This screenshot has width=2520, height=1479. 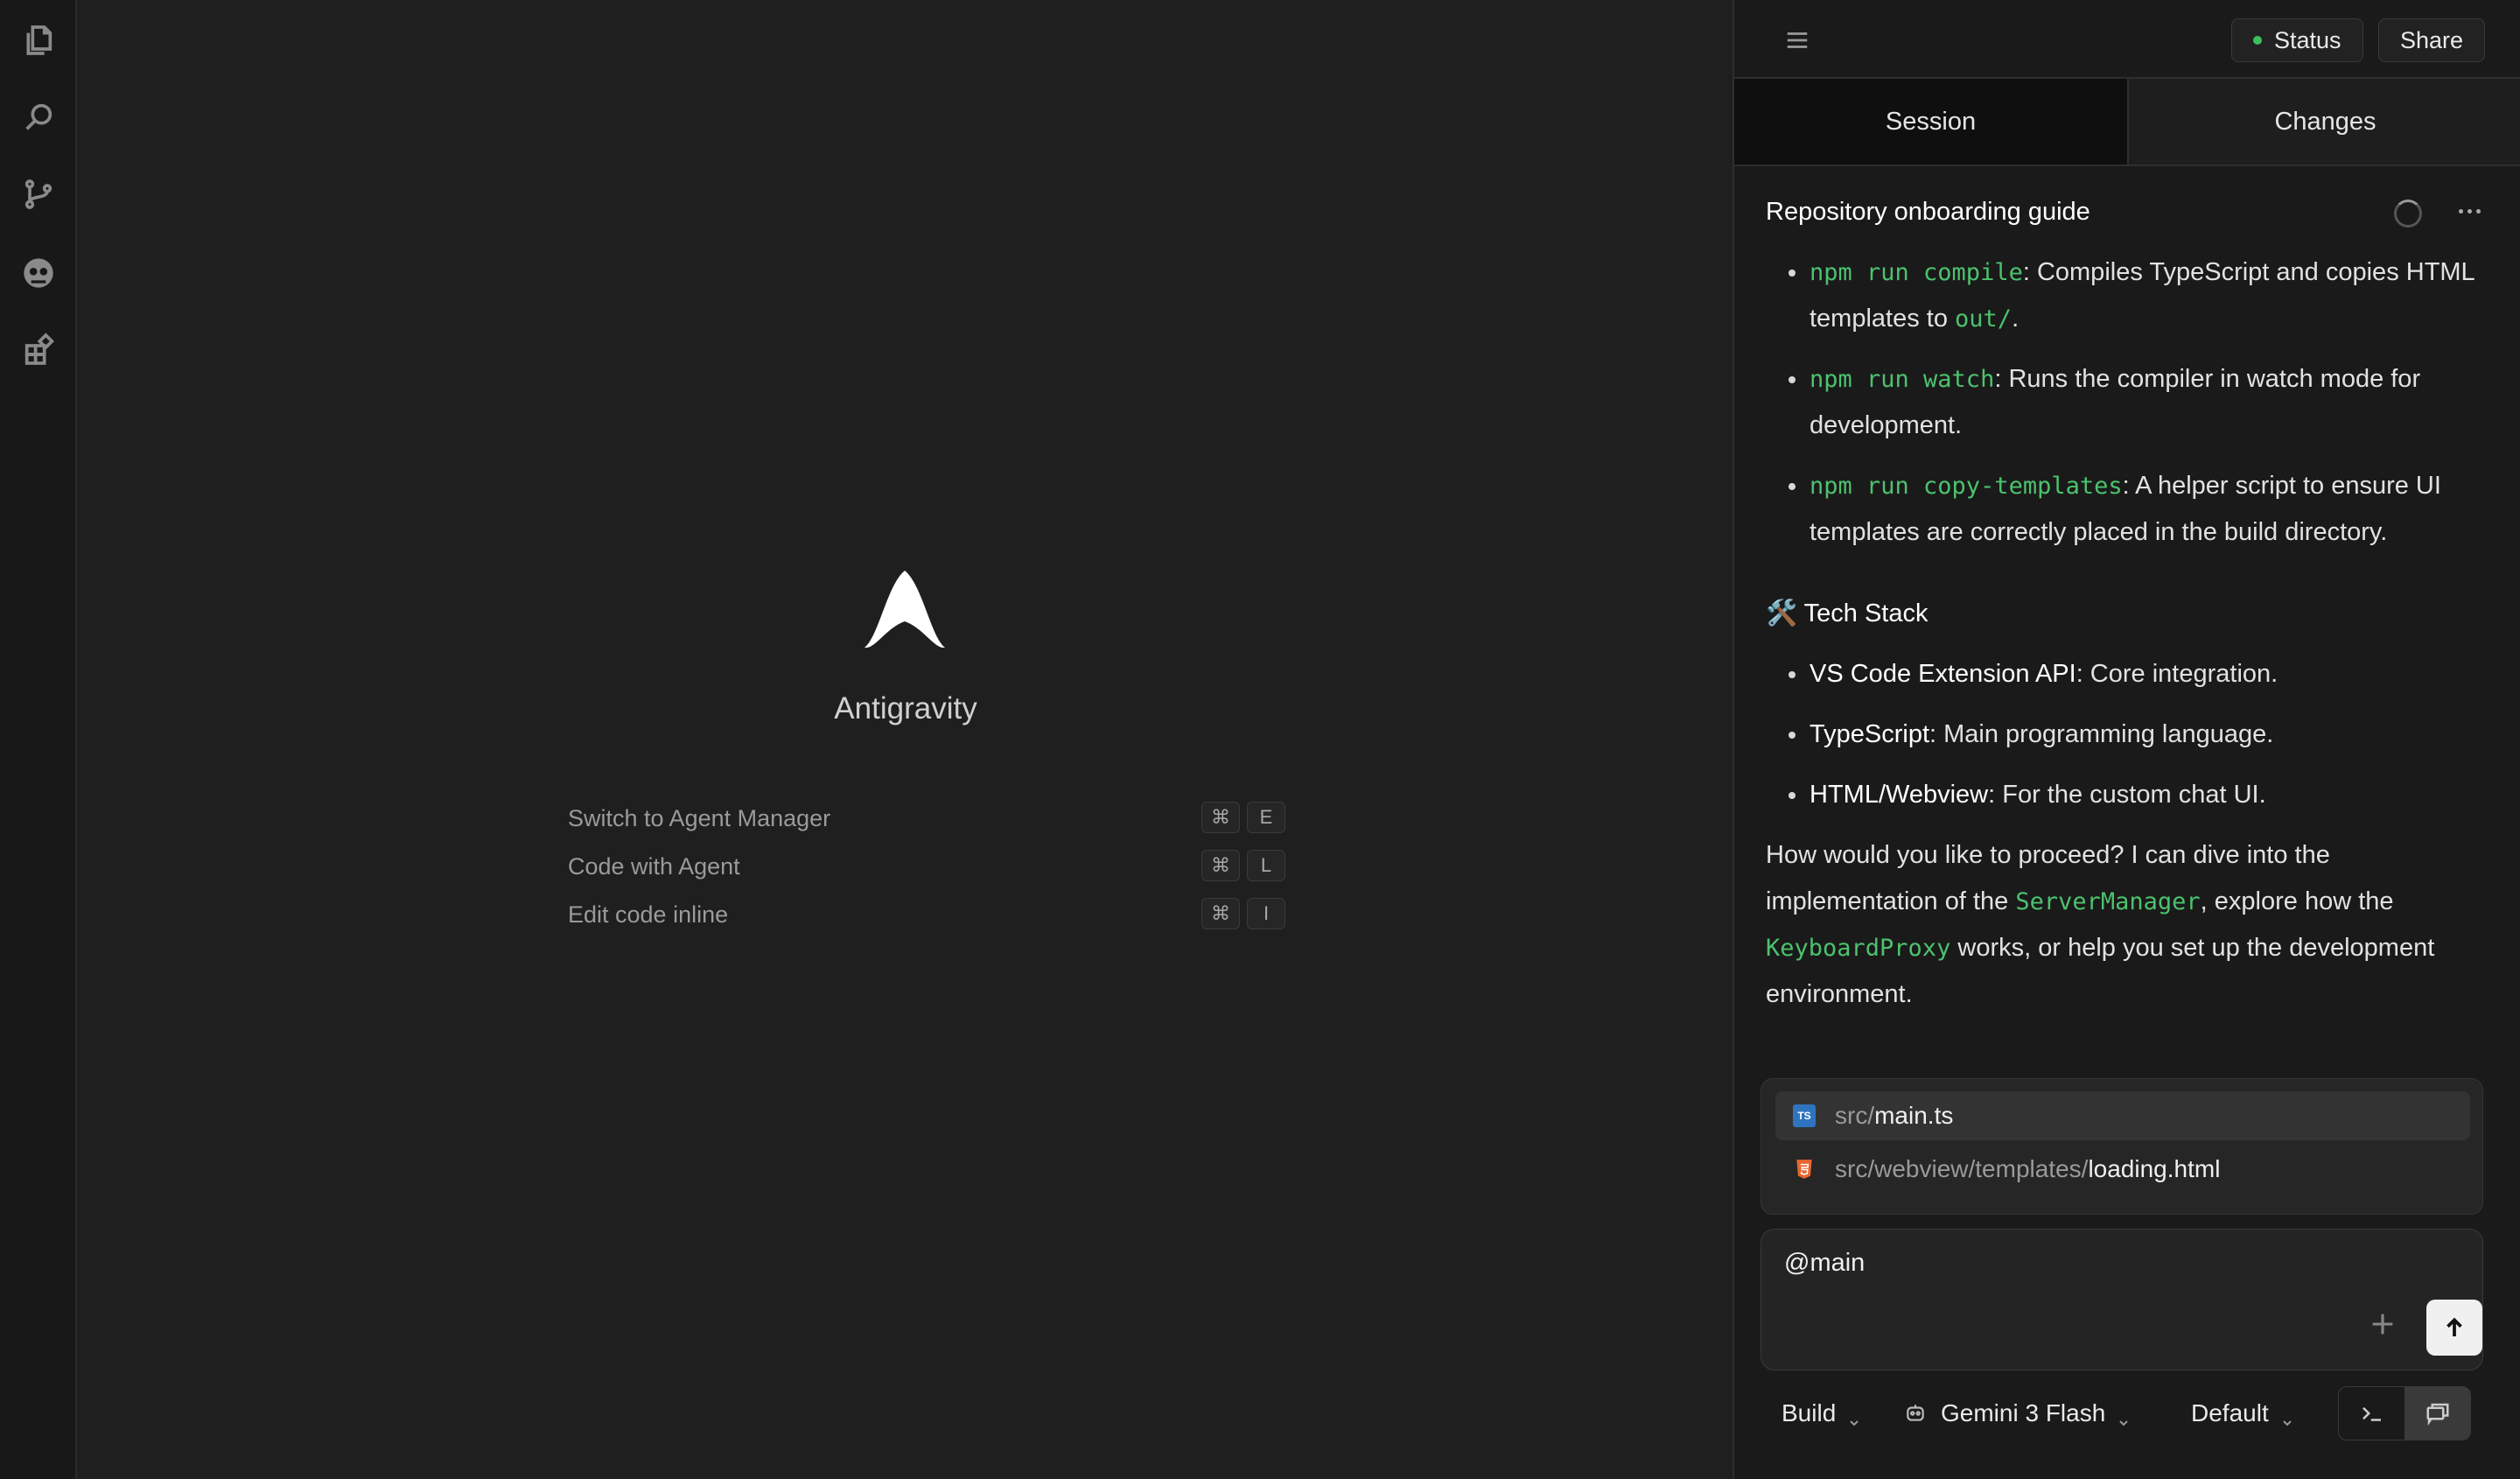 What do you see at coordinates (2323, 122) in the screenshot?
I see `tab-changes: Changes` at bounding box center [2323, 122].